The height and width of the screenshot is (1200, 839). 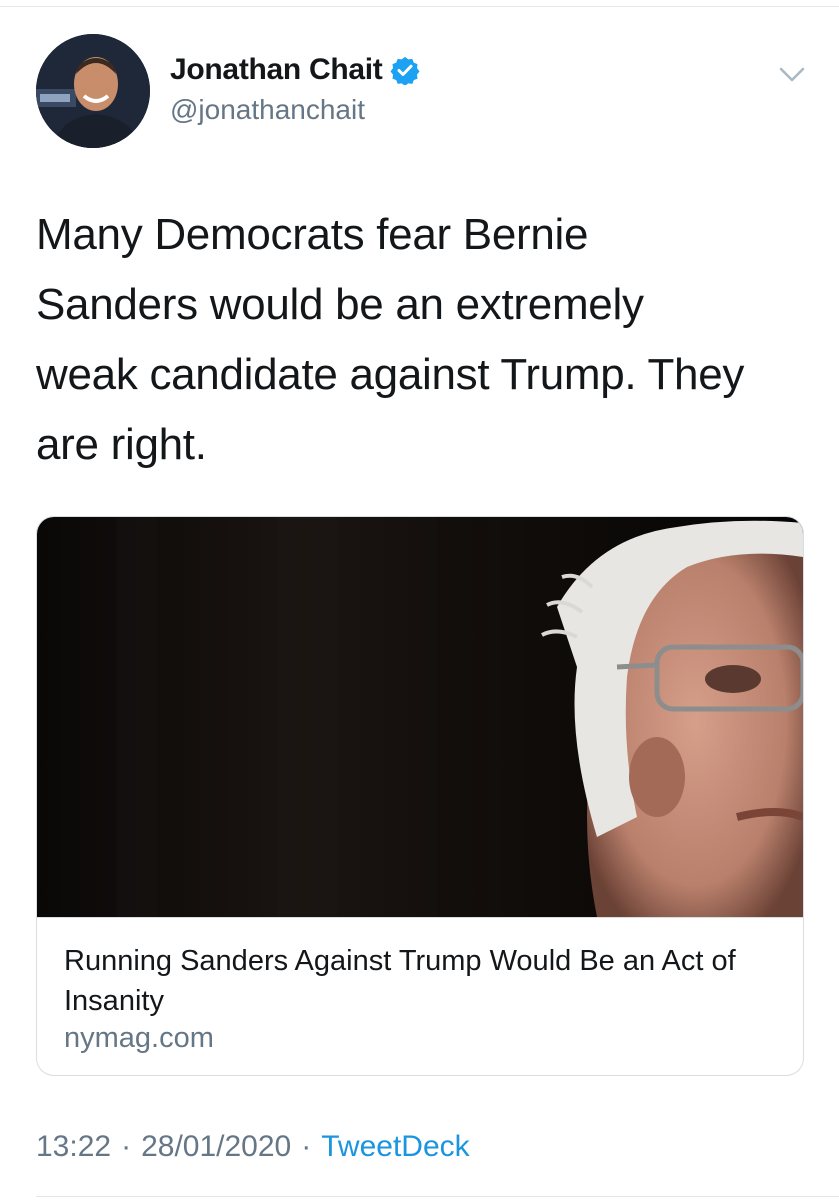 I want to click on verified-badge-icon, so click(x=405, y=70).